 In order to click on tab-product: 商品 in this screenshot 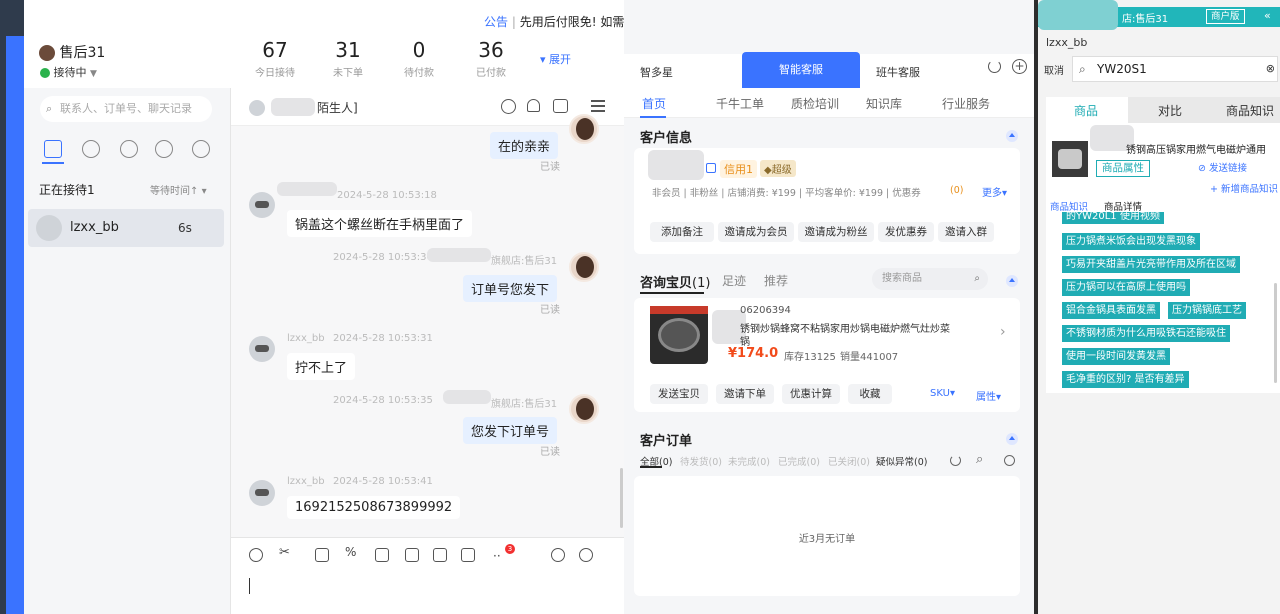, I will do `click(1086, 110)`.